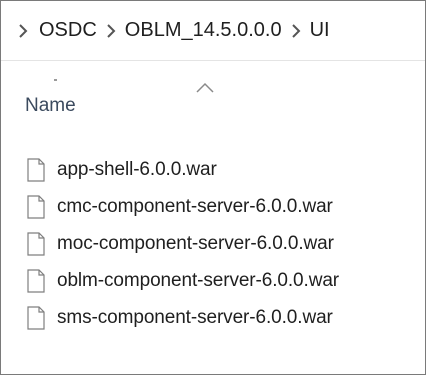 This screenshot has height=375, width=426. What do you see at coordinates (68, 30) in the screenshot?
I see `breadcrumb-item-osdc: OSDC` at bounding box center [68, 30].